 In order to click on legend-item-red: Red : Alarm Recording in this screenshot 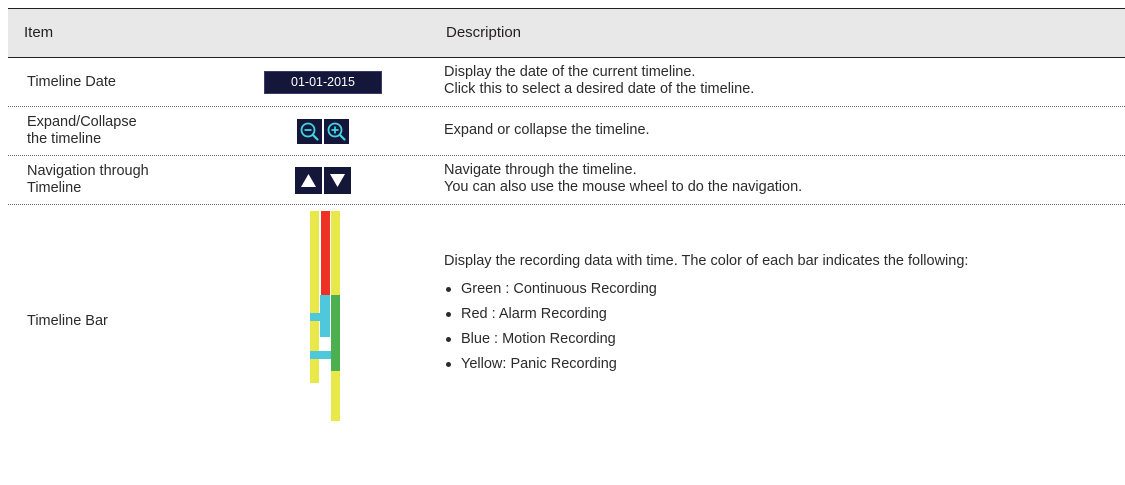, I will do `click(706, 314)`.